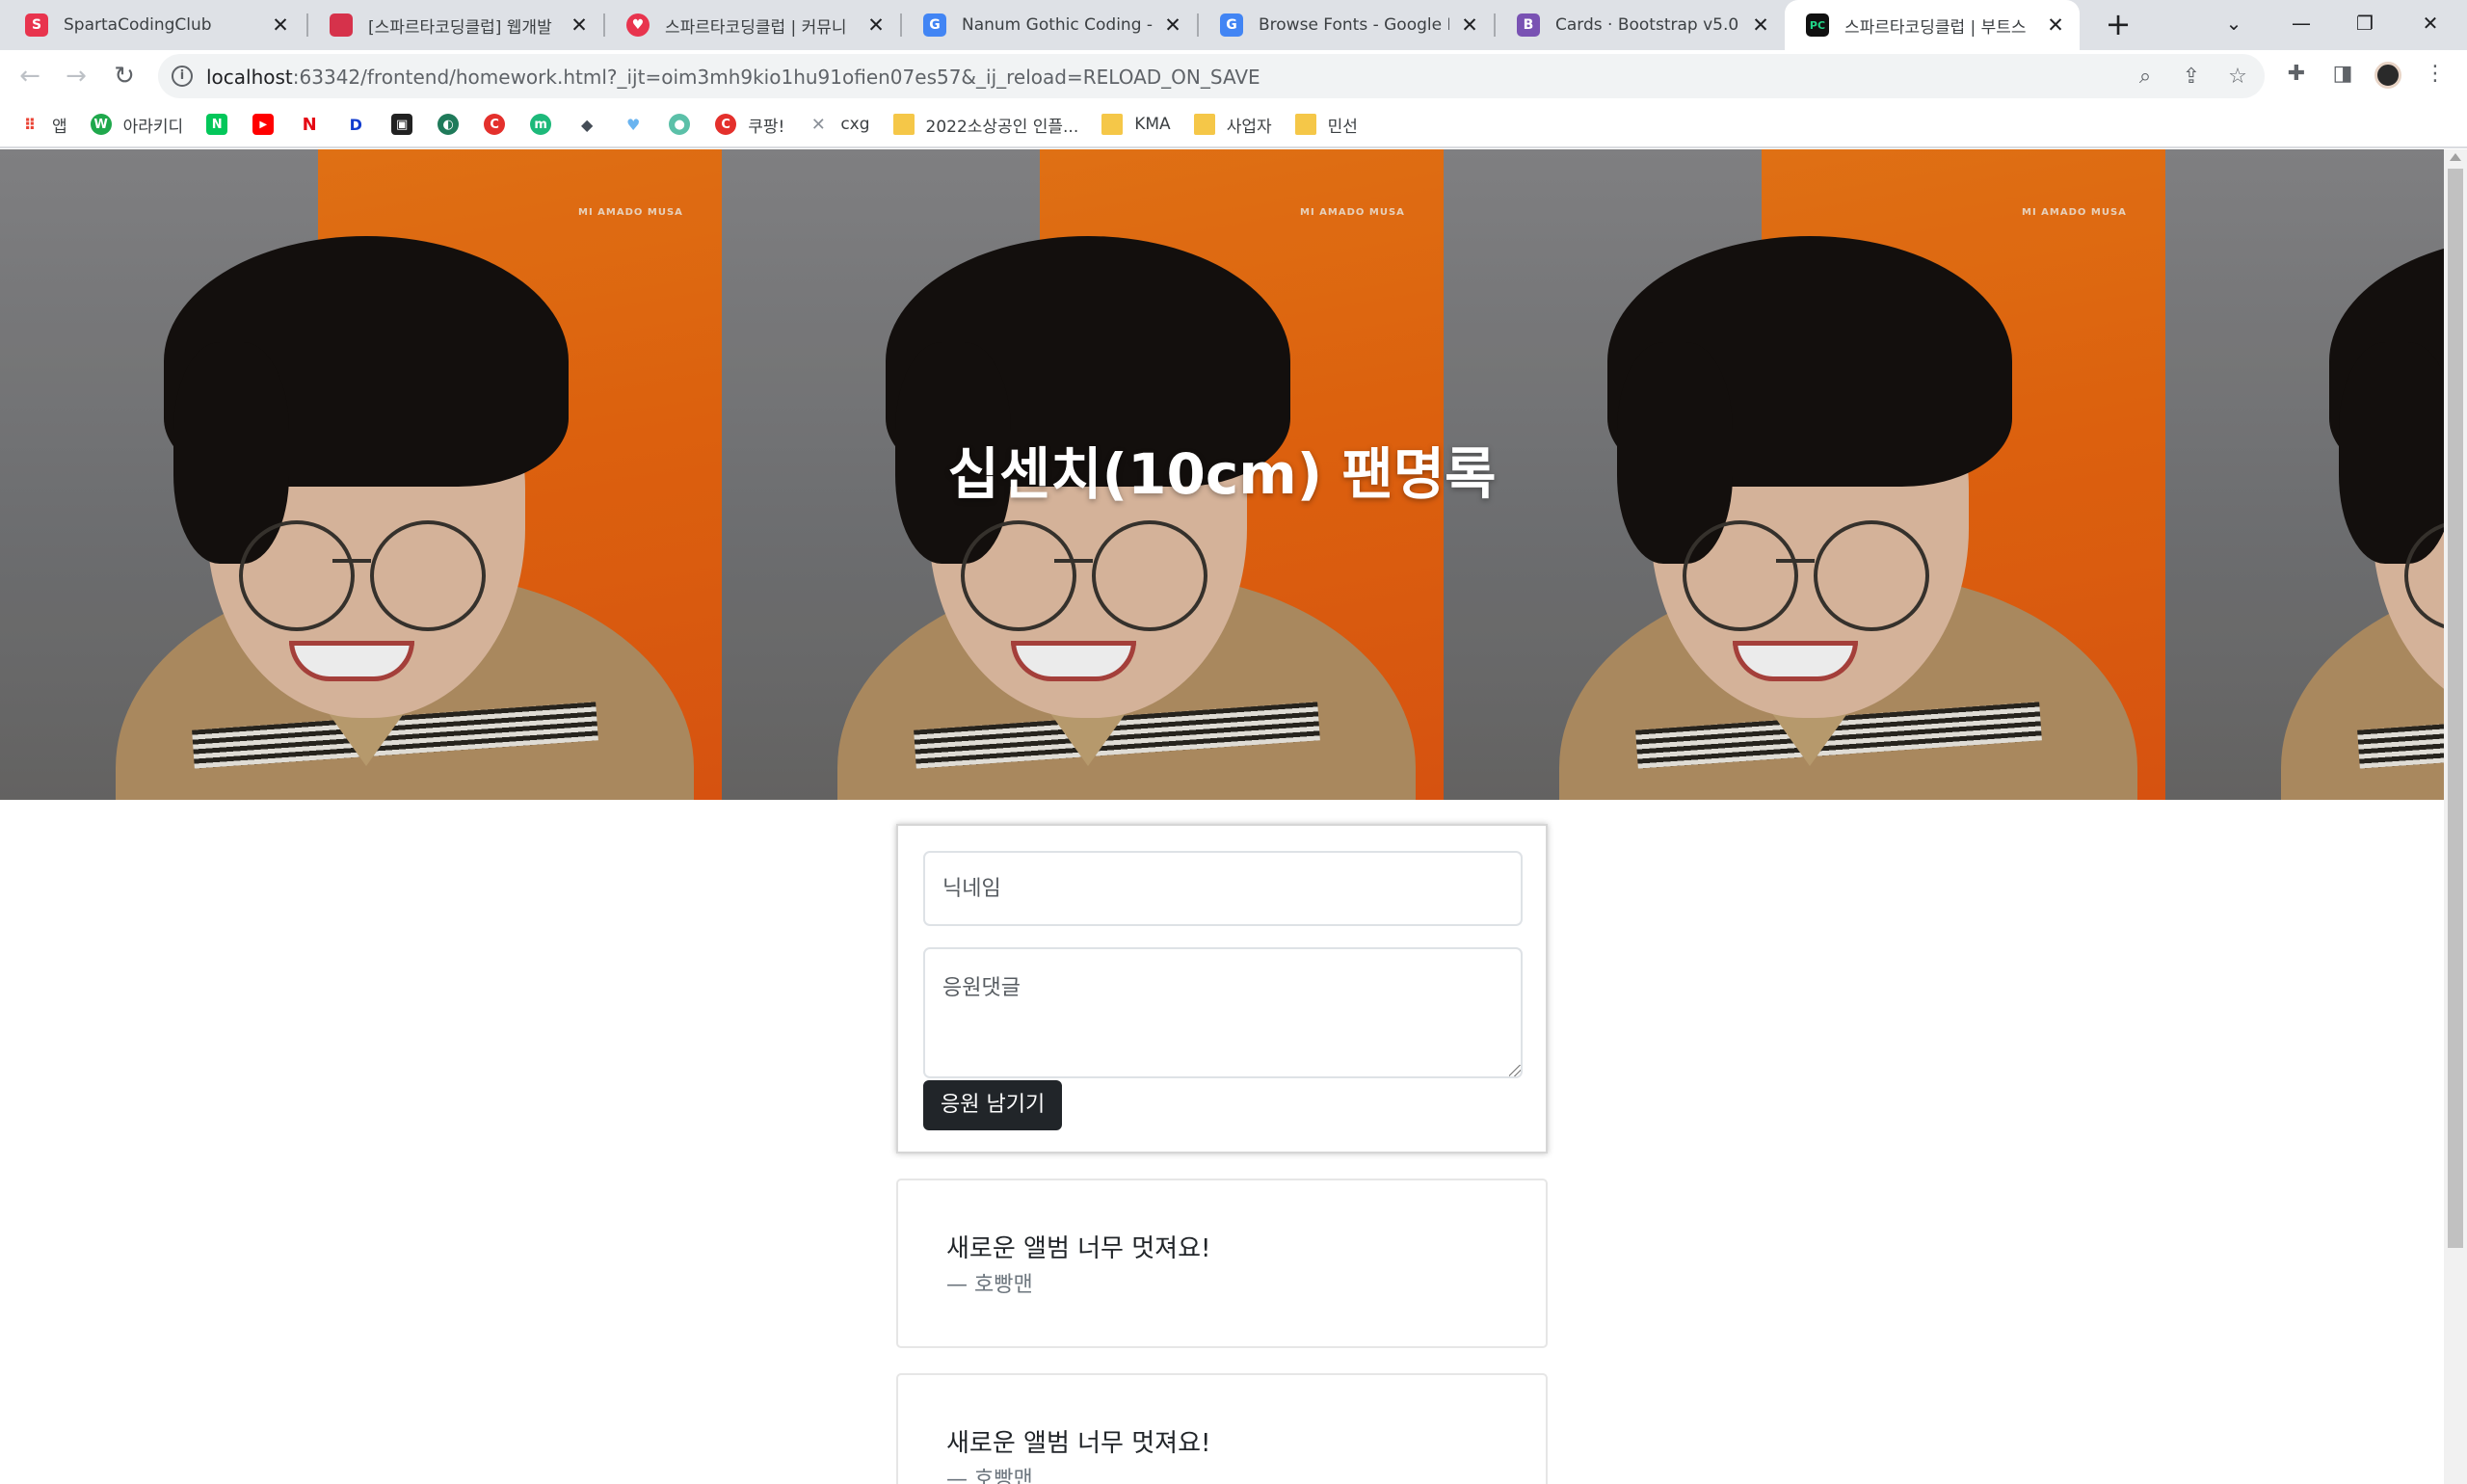  I want to click on tab-browse-fonts: G Browse Fonts - Google Fo ✕, so click(1346, 25).